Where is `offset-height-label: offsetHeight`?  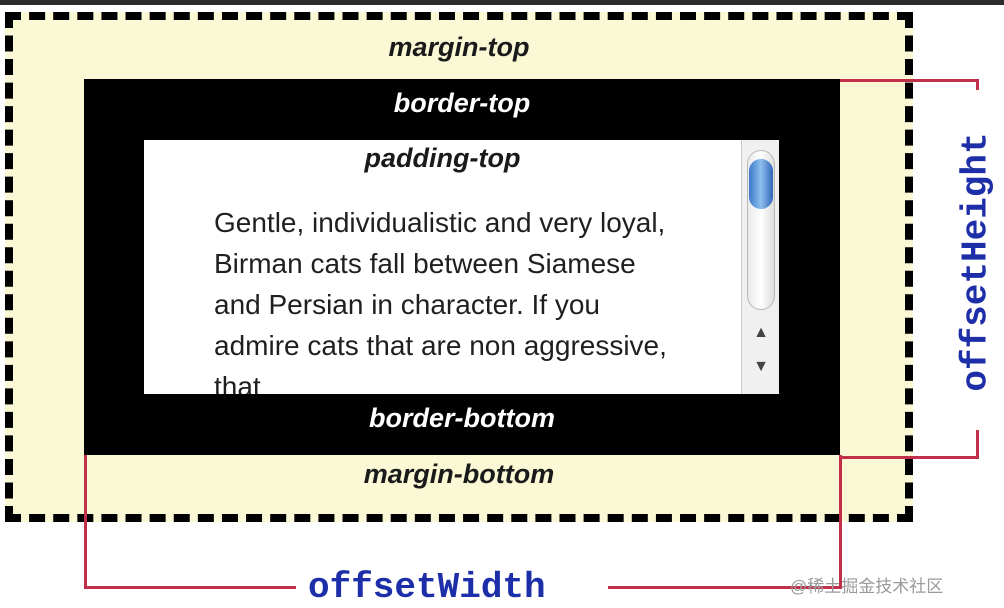
offset-height-label: offsetHeight is located at coordinates (976, 262).